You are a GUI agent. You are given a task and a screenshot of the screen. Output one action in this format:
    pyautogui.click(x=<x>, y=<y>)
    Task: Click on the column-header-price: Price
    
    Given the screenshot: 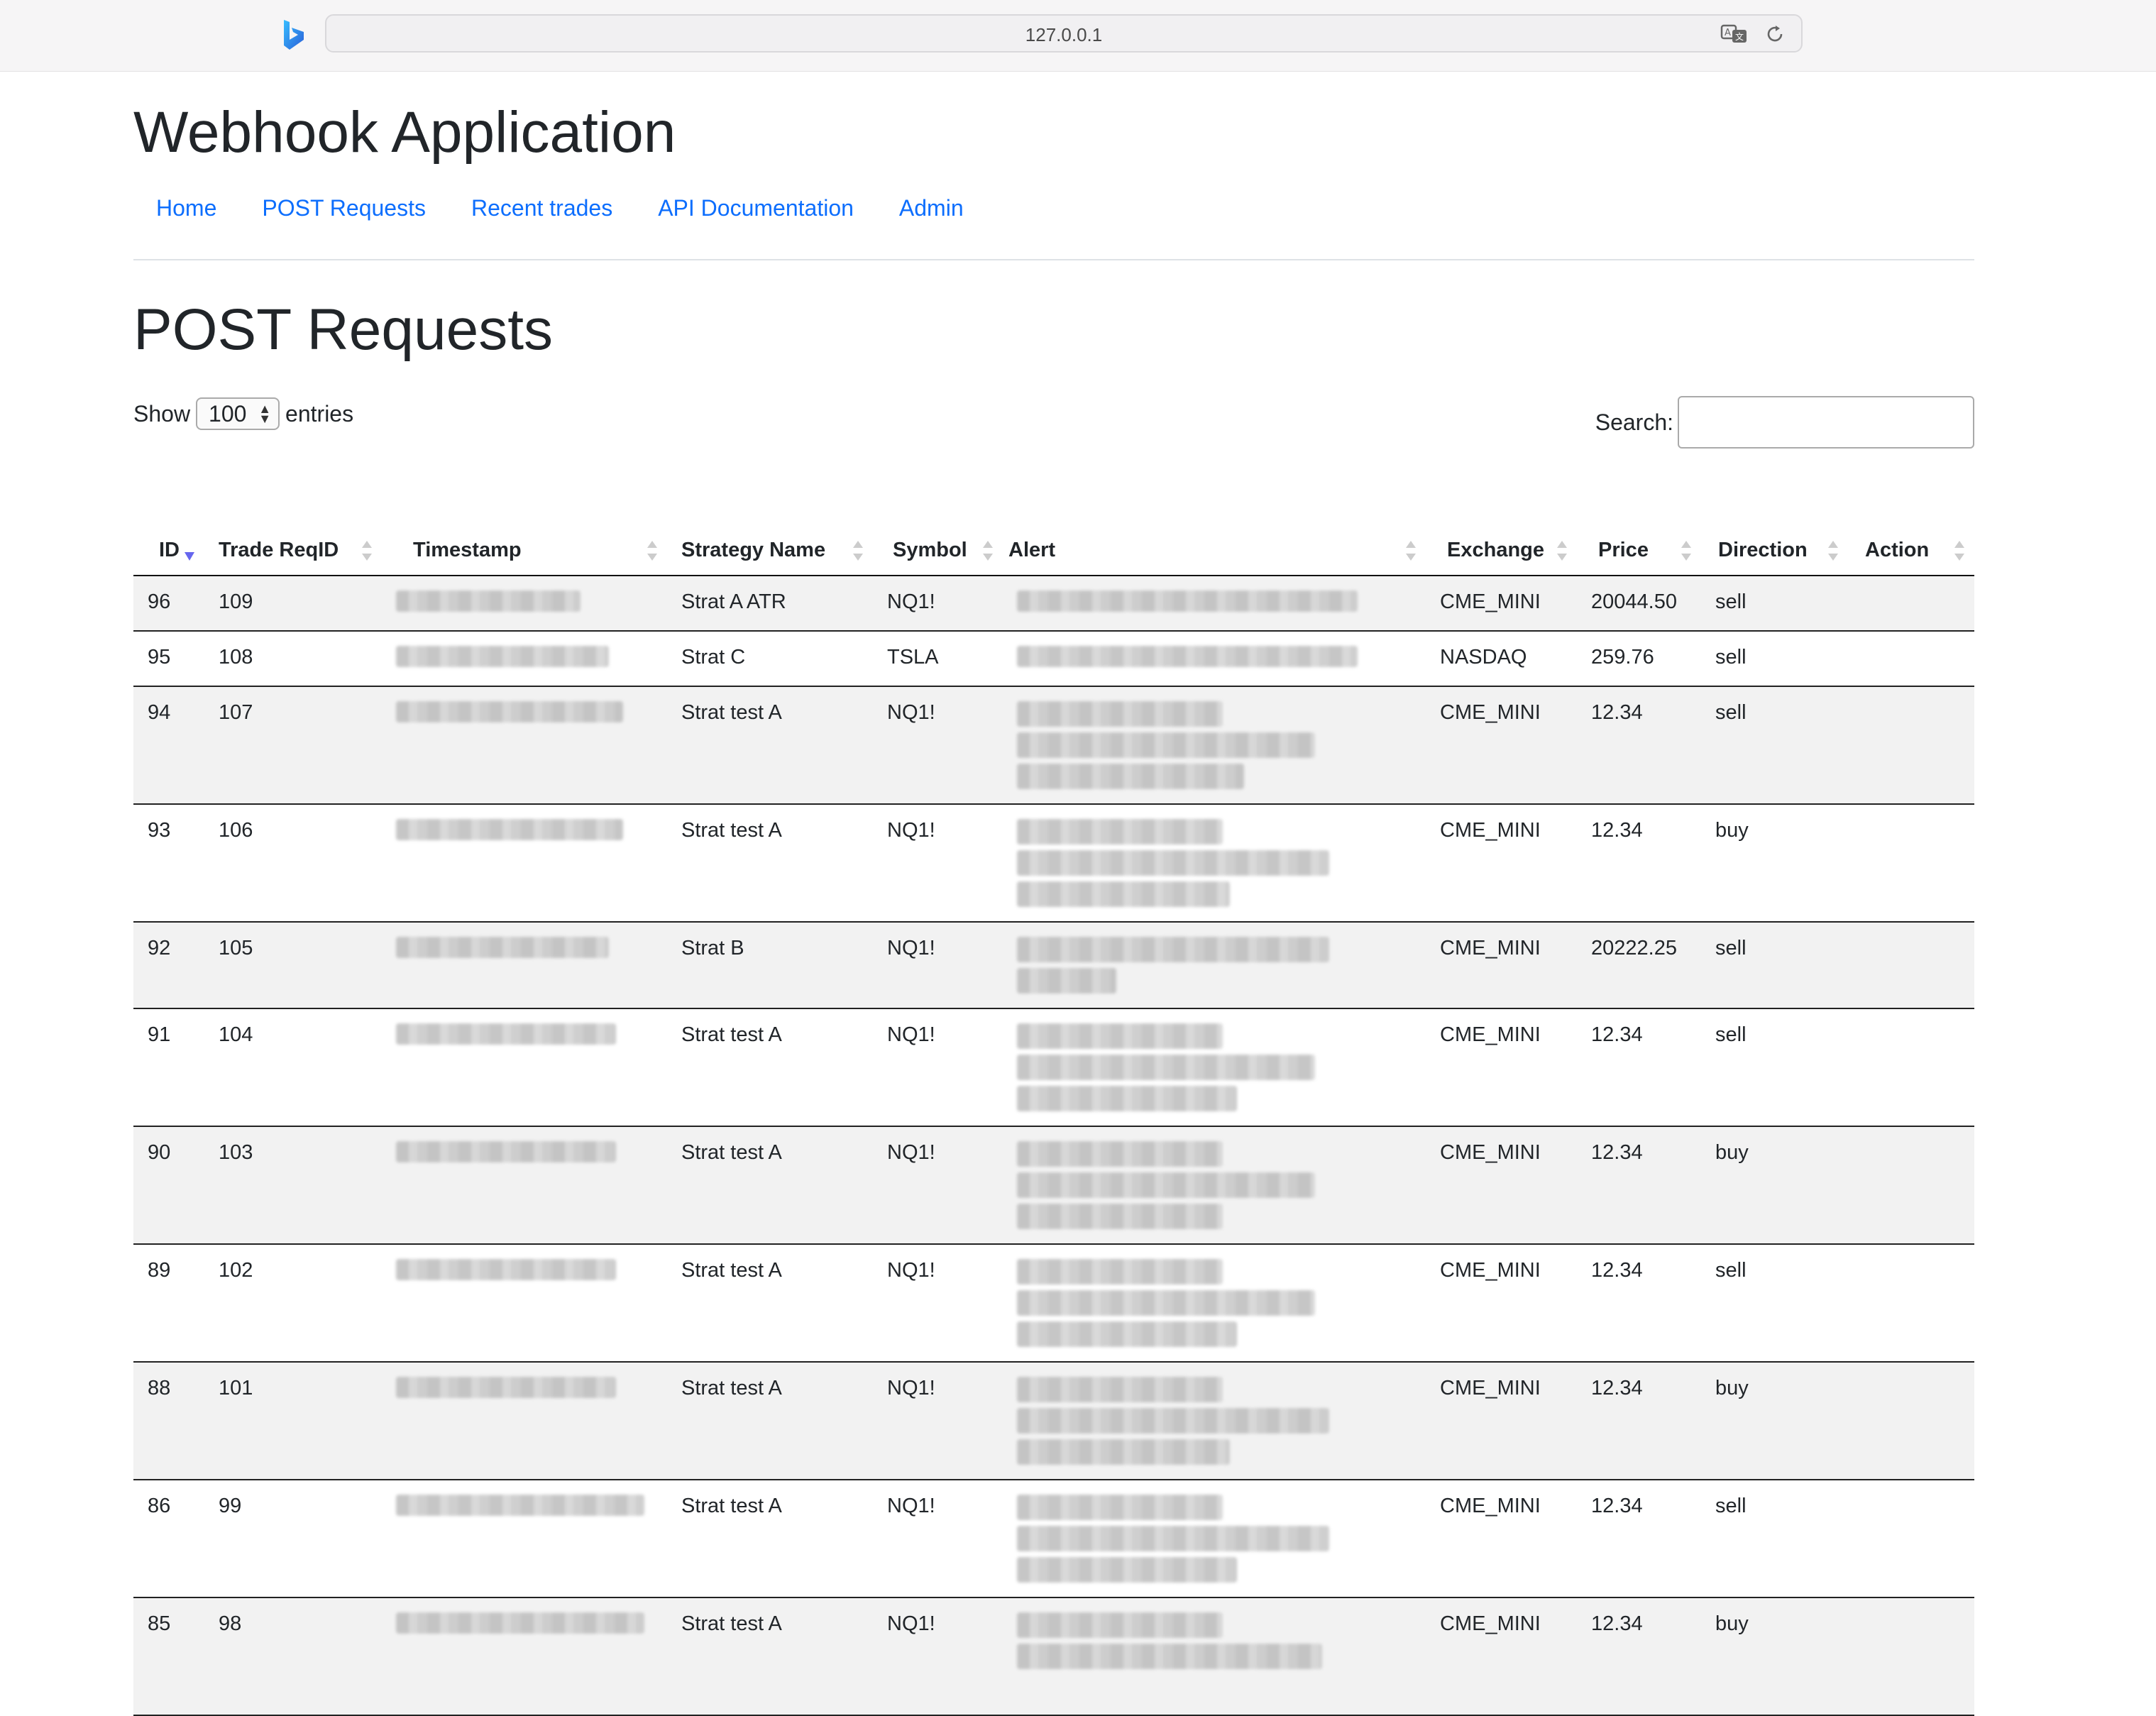 What is the action you would take?
    pyautogui.click(x=1639, y=551)
    